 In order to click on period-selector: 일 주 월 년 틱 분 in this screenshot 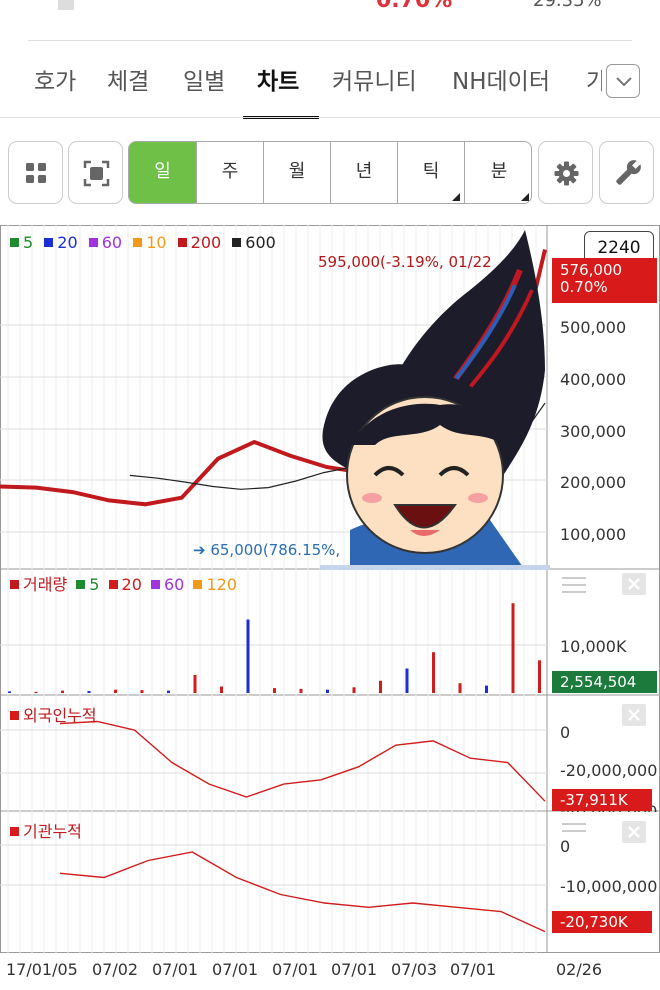, I will do `click(330, 172)`.